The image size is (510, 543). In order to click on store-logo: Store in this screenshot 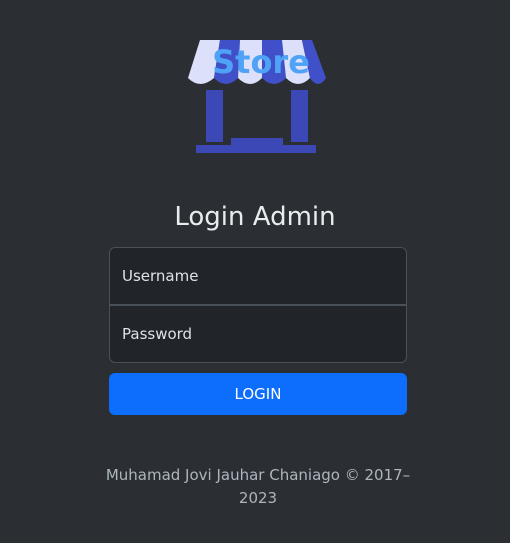, I will do `click(257, 98)`.